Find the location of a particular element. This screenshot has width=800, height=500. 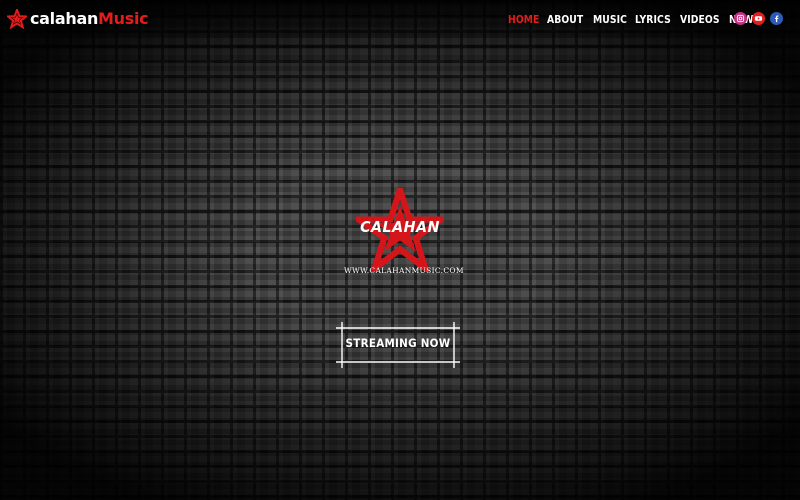

nav-item-lyrics: LYRICS is located at coordinates (653, 19).